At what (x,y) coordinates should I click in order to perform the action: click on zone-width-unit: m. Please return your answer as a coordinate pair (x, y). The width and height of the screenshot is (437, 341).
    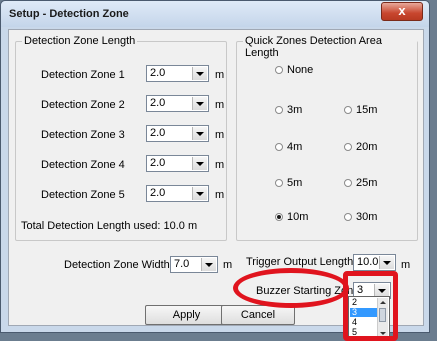
    Looking at the image, I should click on (228, 265).